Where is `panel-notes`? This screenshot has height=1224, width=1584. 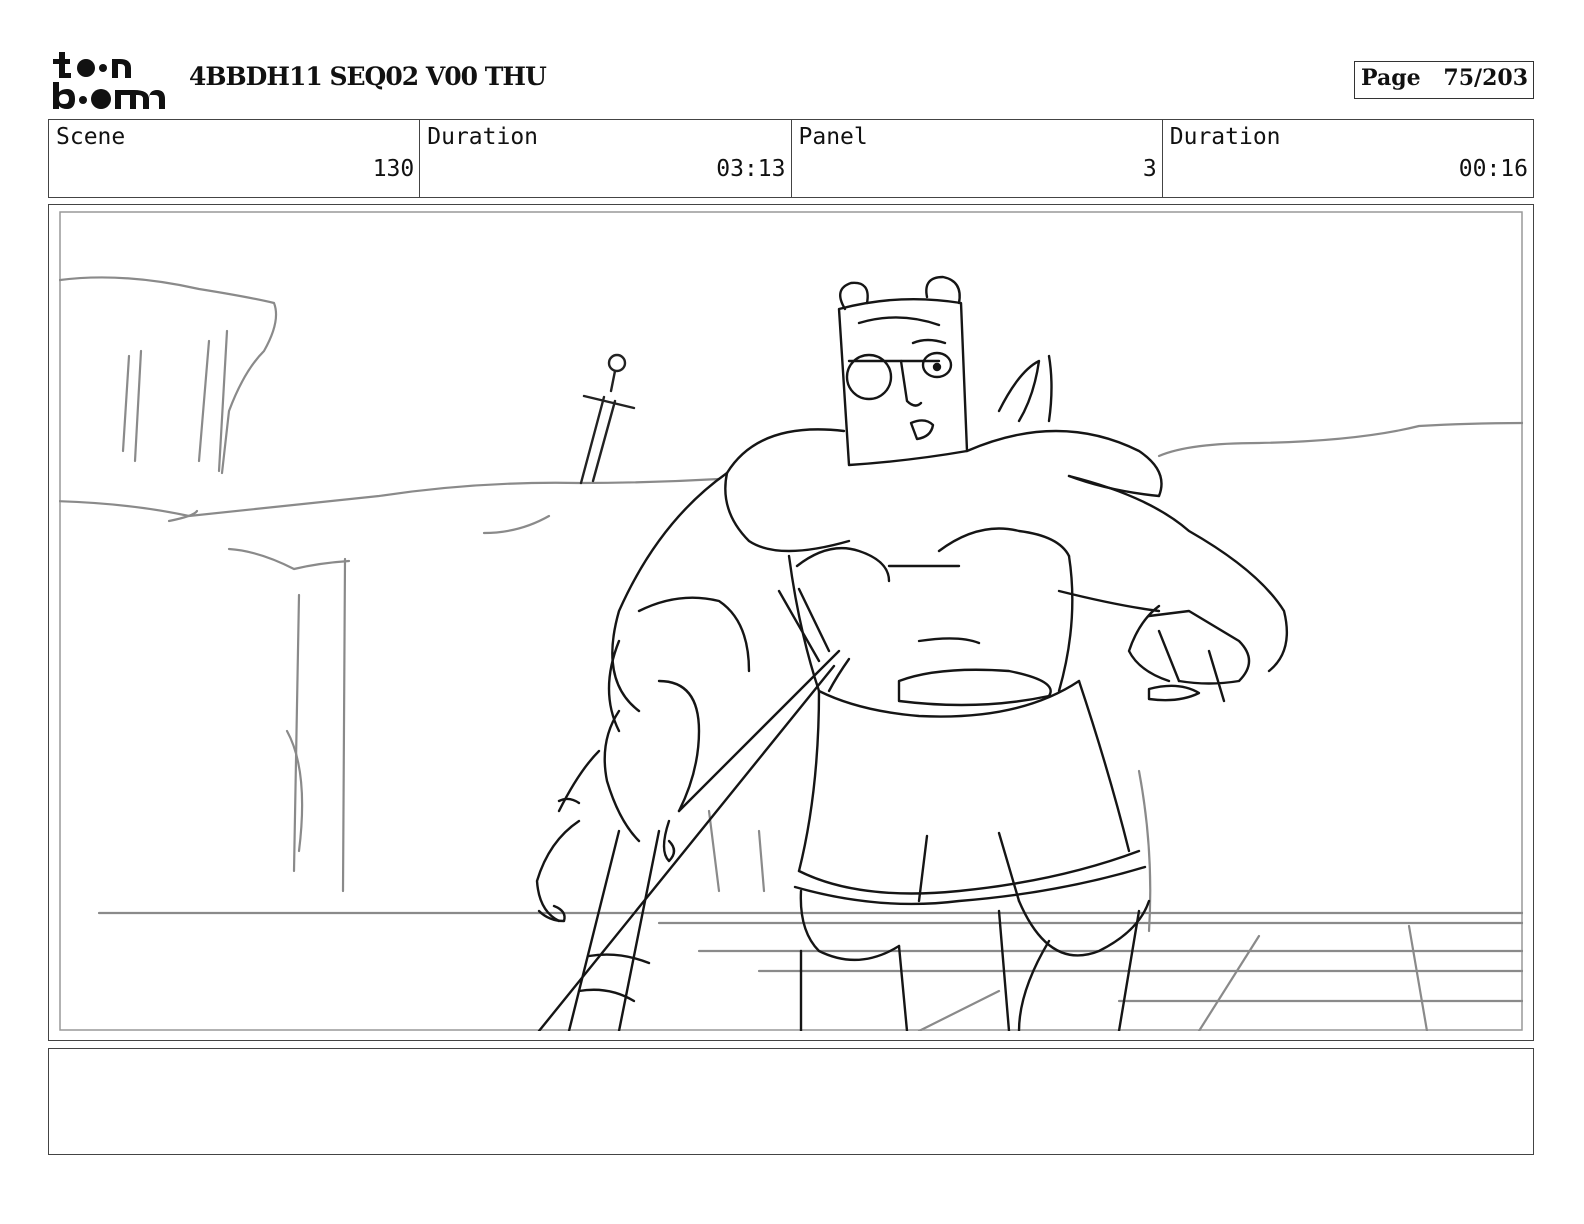 panel-notes is located at coordinates (791, 1101).